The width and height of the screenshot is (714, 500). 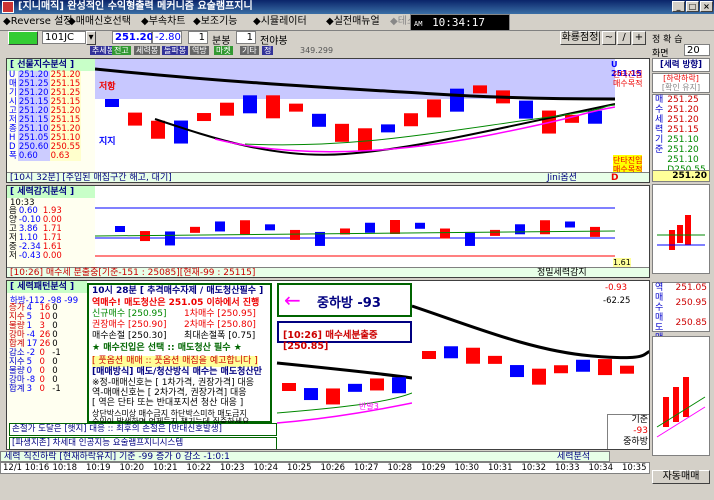 I want to click on time-tick: 12/1 10:16, so click(x=26, y=468).